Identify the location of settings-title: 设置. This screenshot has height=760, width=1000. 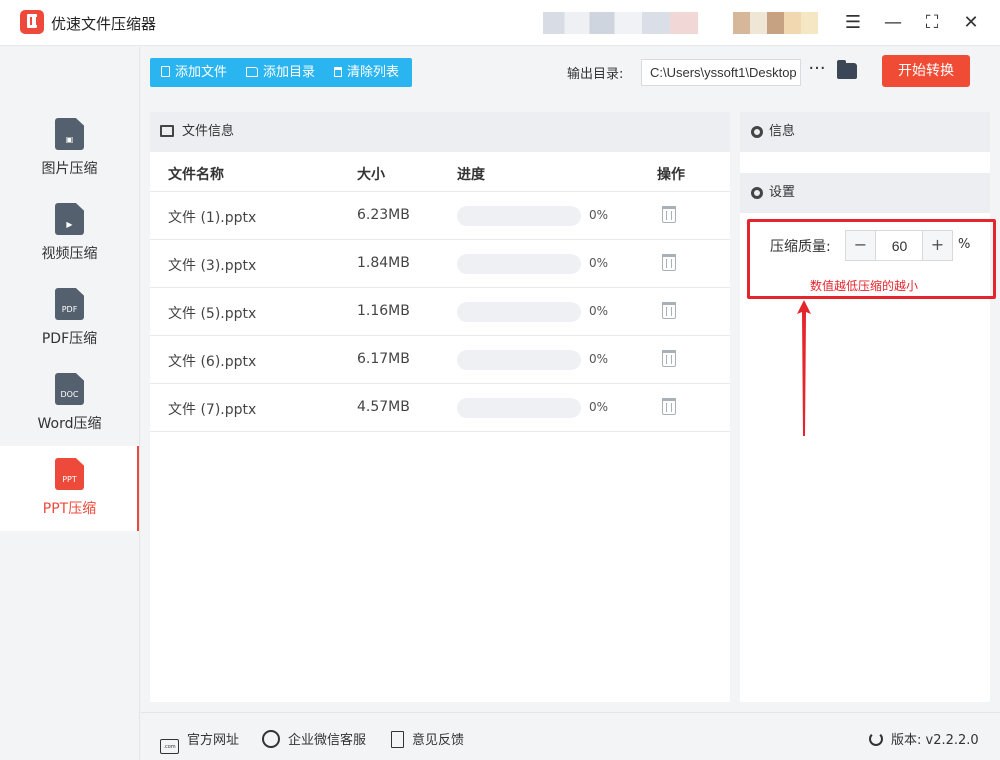
(782, 192).